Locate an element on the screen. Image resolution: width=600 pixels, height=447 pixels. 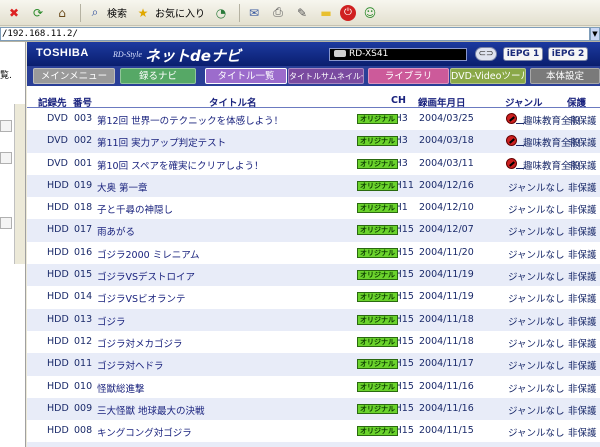
tab-recording-navi: 録るナビ is located at coordinates (158, 76).